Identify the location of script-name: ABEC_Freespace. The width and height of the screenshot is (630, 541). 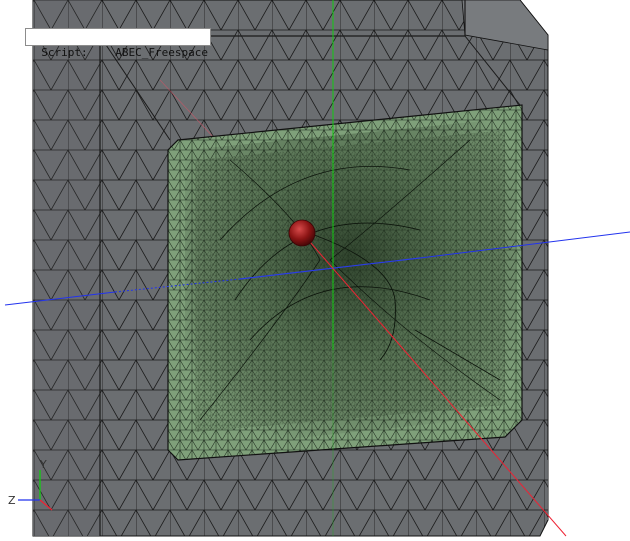
(161, 52).